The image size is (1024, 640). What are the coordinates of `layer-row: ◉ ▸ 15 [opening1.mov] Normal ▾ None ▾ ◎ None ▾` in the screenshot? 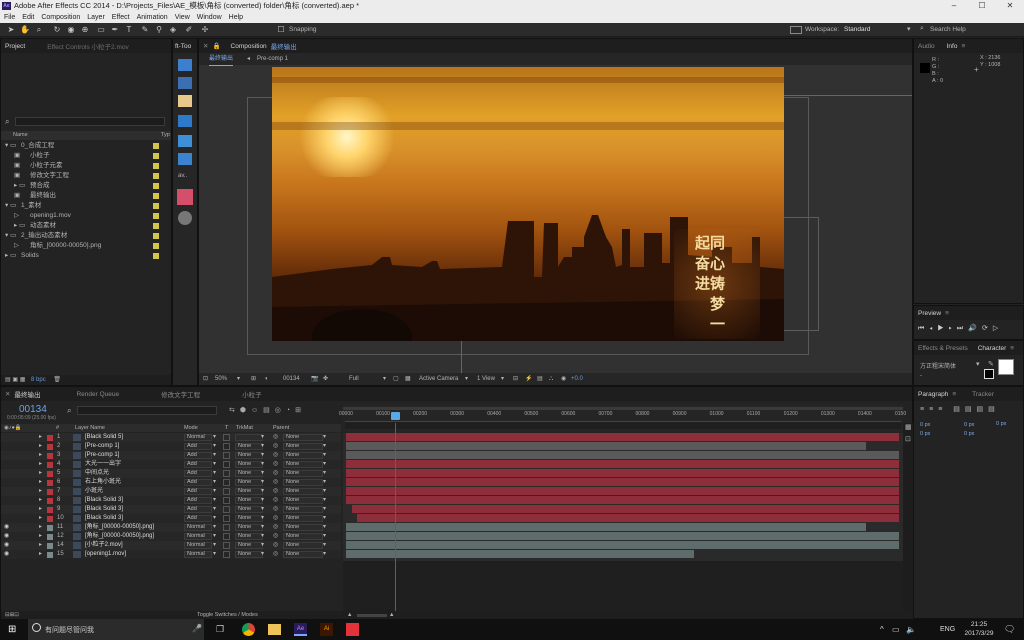 It's located at (171, 554).